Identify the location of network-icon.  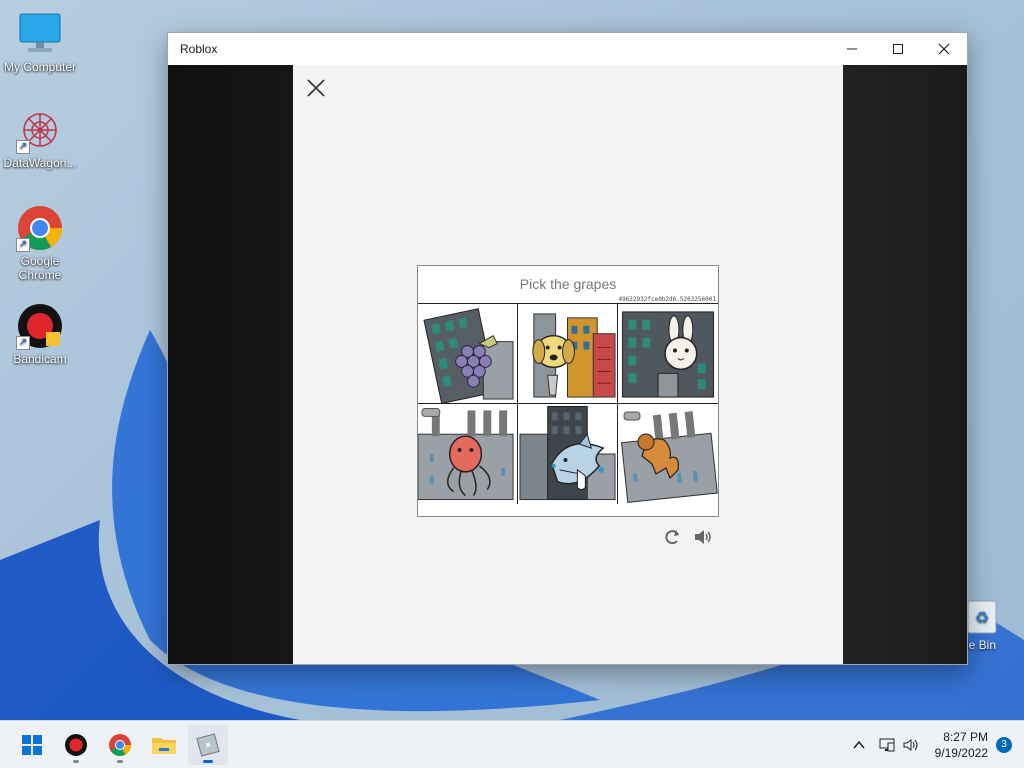
(887, 745).